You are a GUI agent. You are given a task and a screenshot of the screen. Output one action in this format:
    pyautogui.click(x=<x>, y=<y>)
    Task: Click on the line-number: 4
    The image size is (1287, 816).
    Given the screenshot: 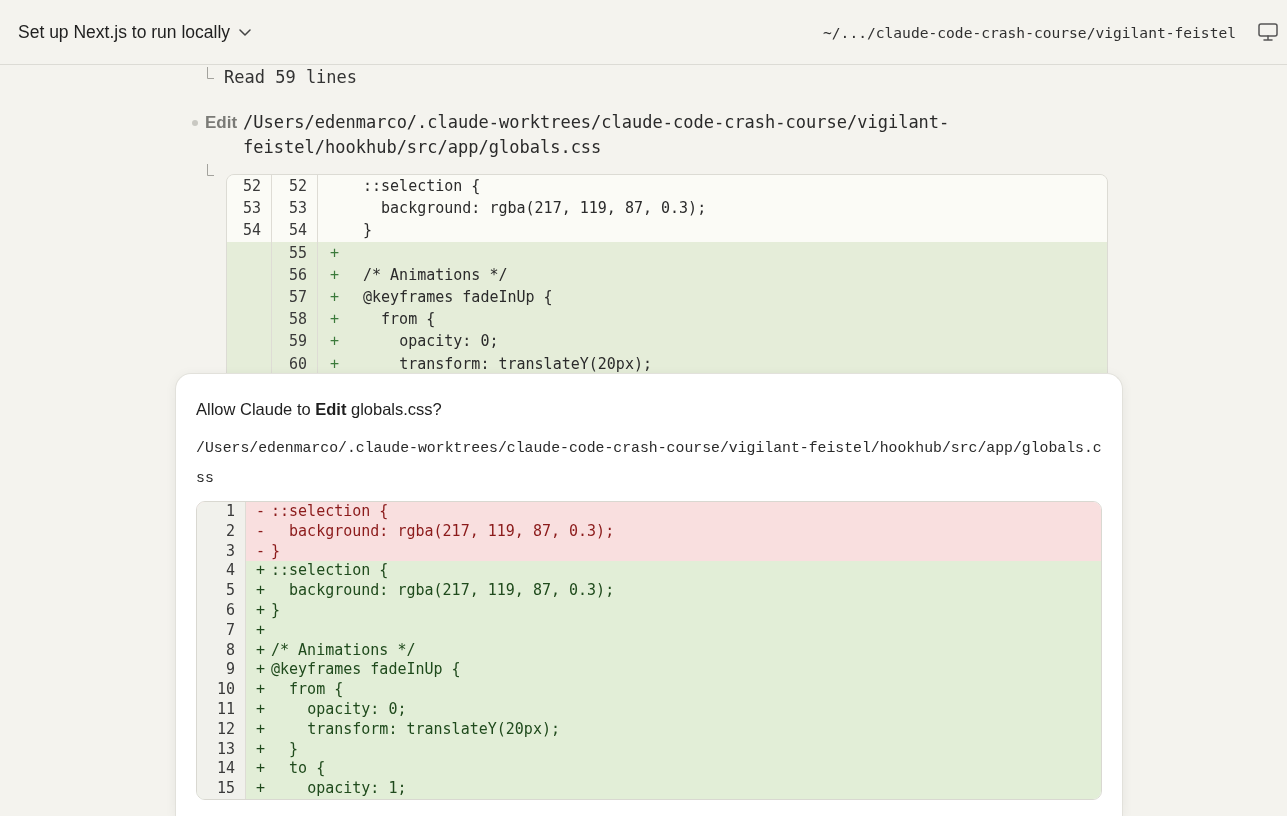 What is the action you would take?
    pyautogui.click(x=230, y=570)
    